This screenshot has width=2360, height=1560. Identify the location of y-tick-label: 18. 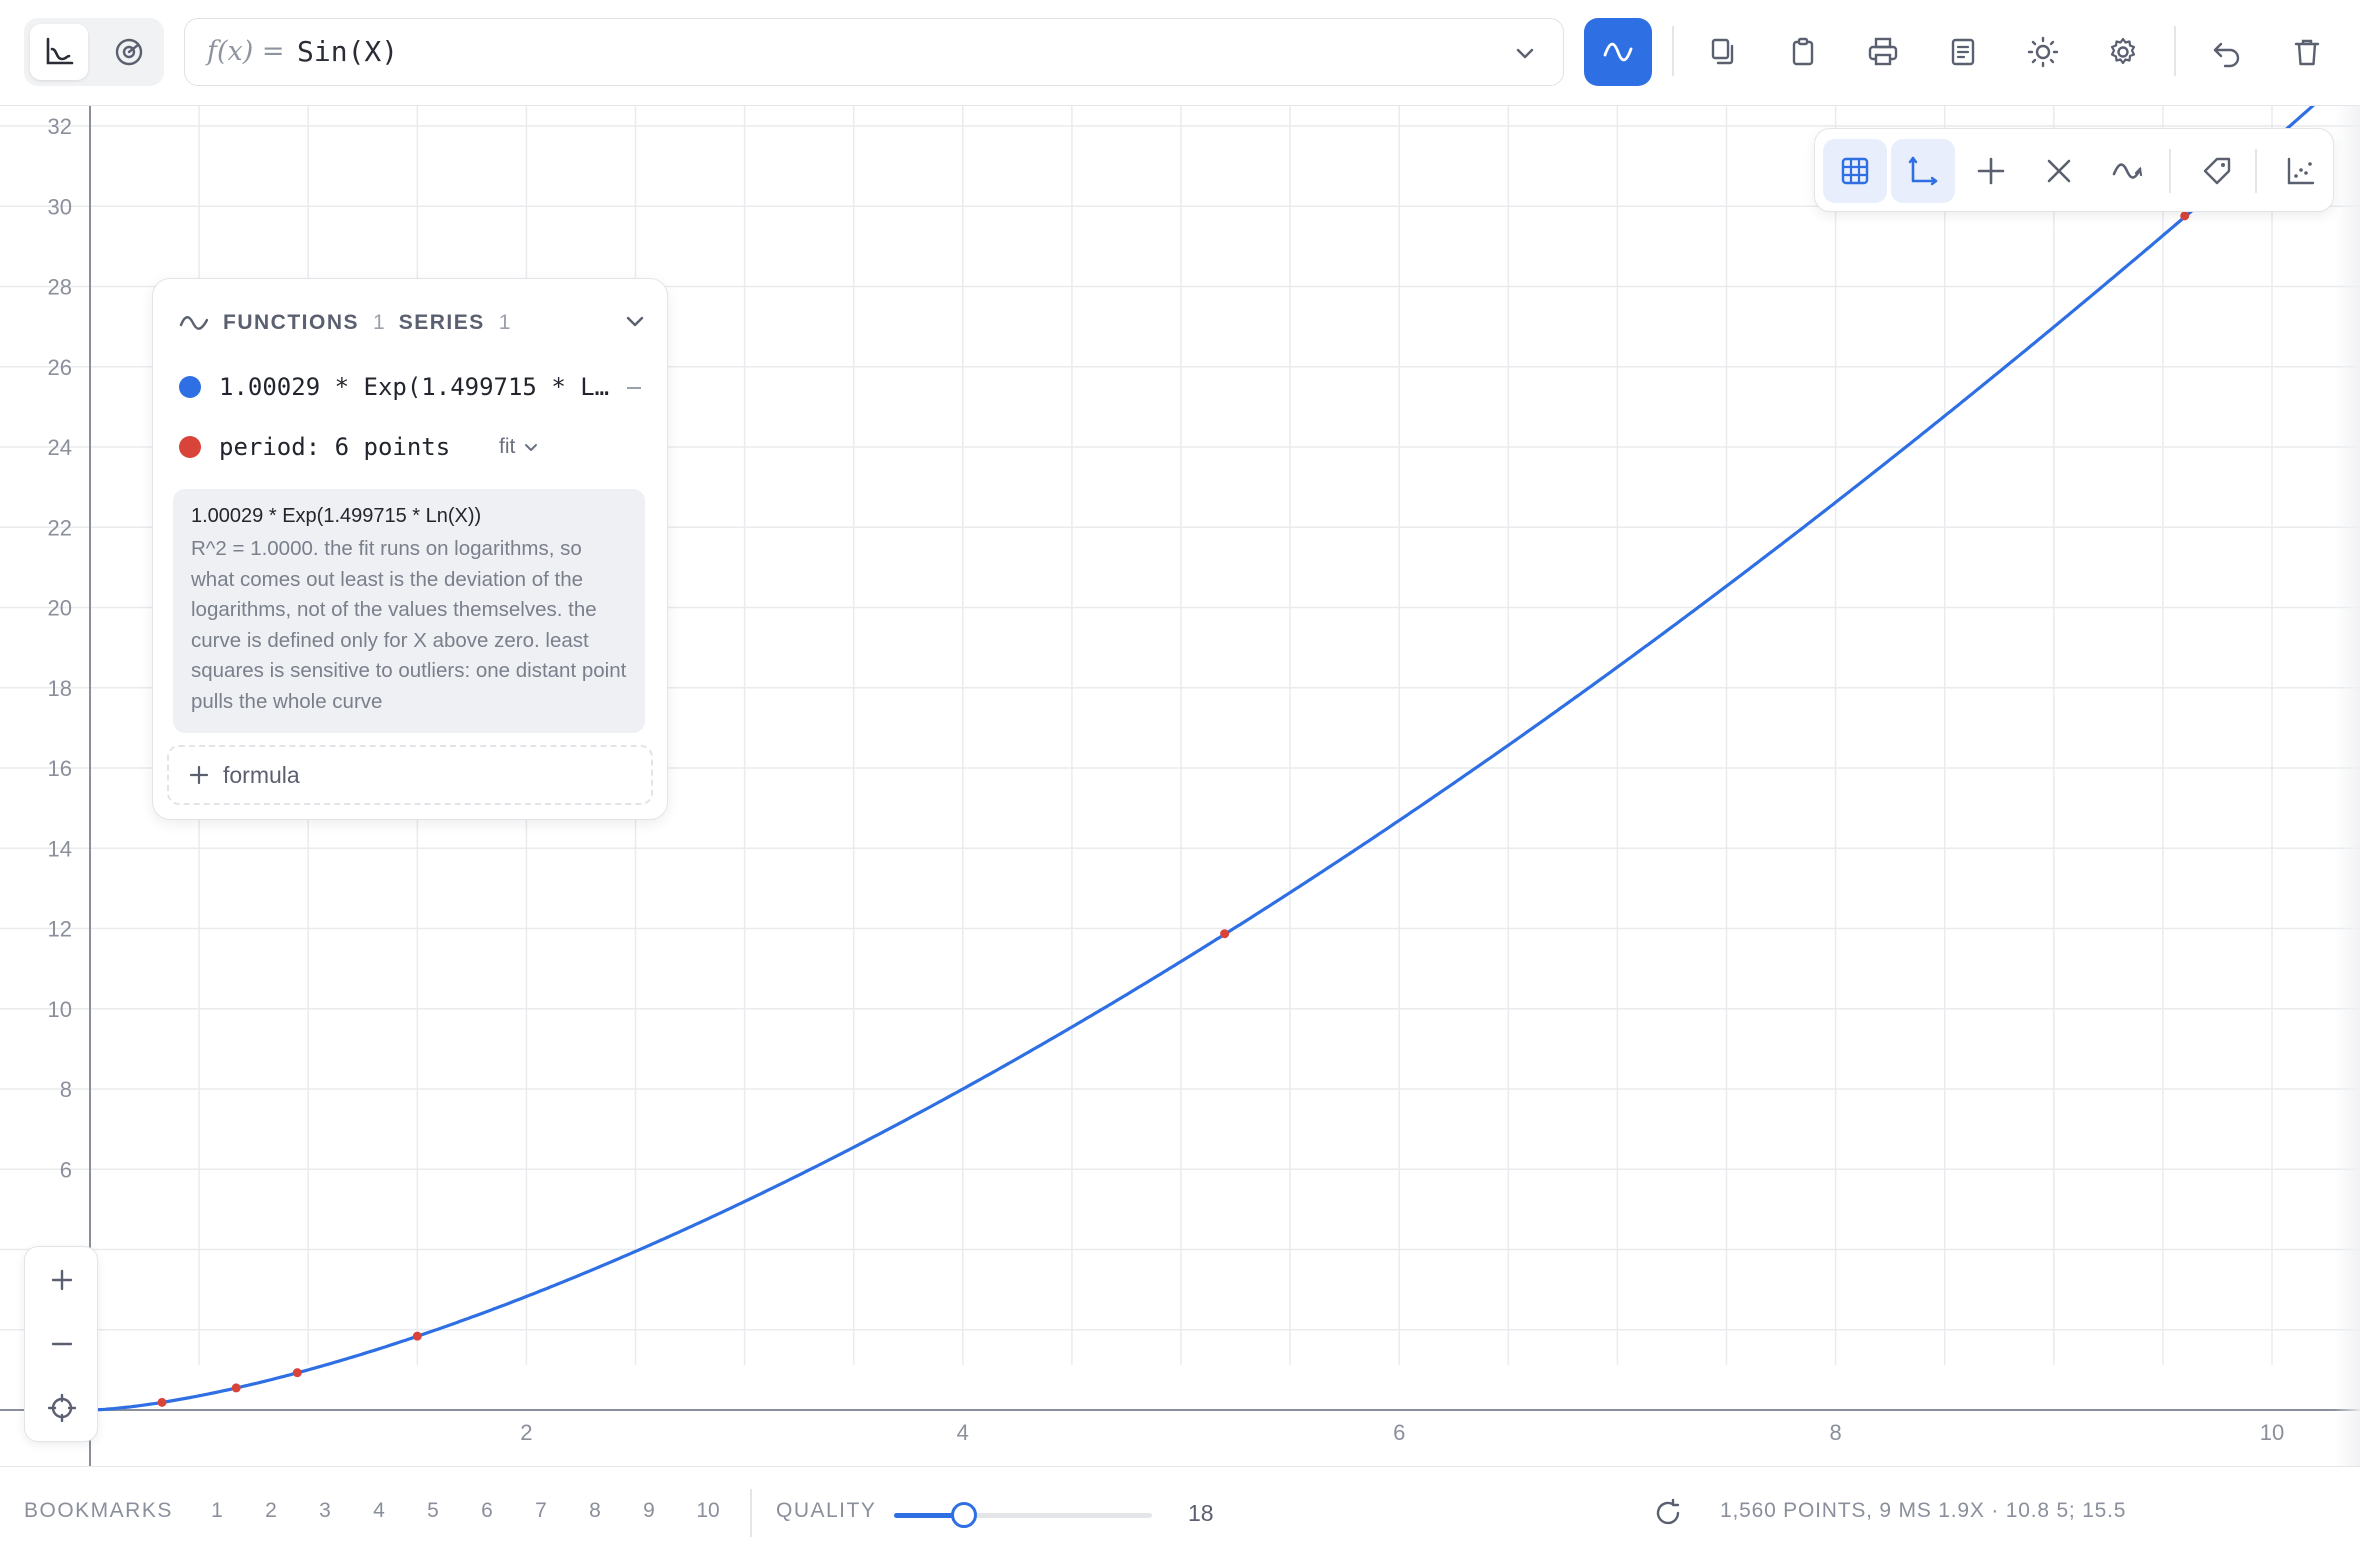
(60, 688).